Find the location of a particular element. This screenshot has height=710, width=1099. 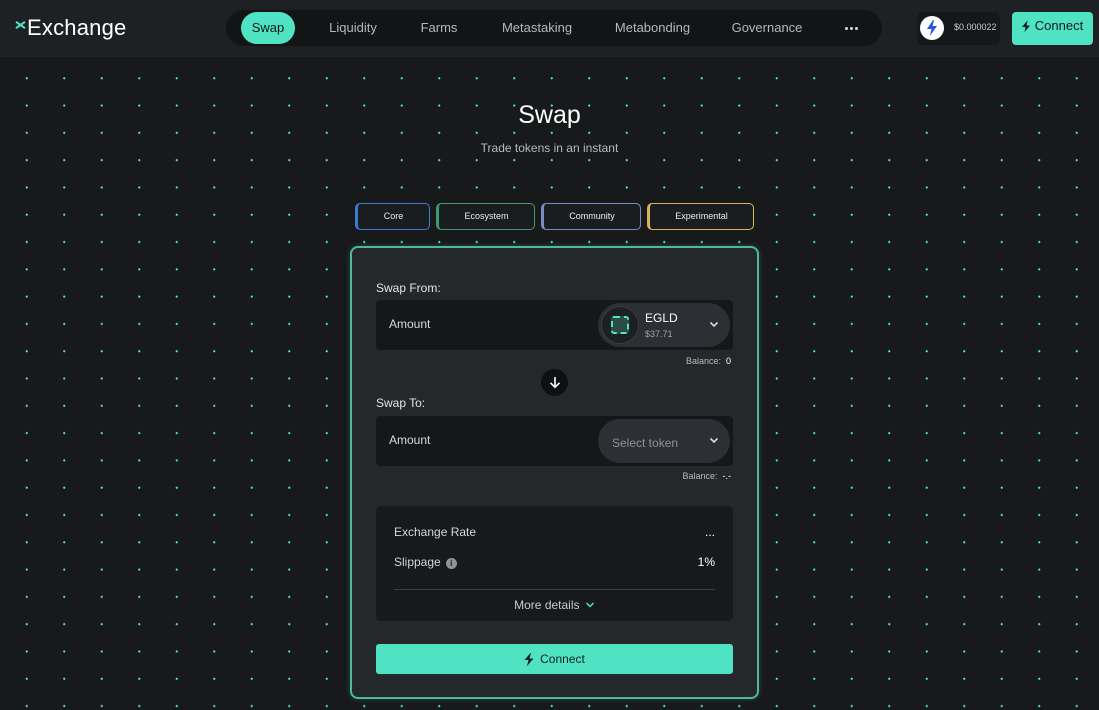

more-details-toggle: More details is located at coordinates (554, 605).